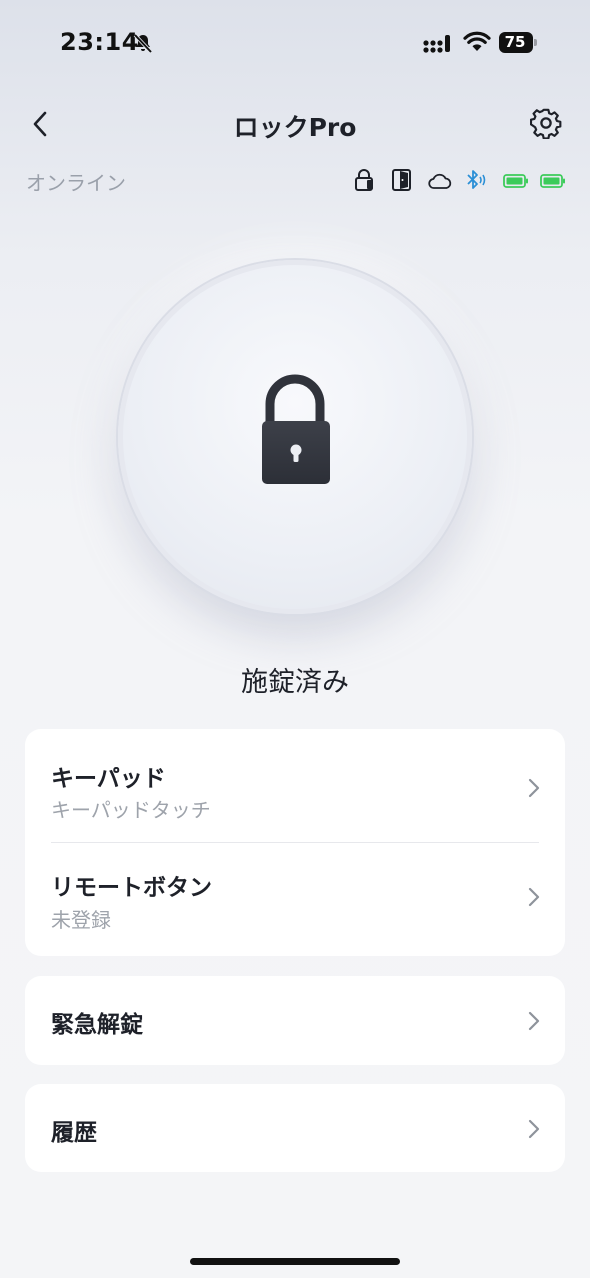 This screenshot has height=1278, width=590. What do you see at coordinates (295, 899) in the screenshot?
I see `remote-button-row: リモートボタン 未登録` at bounding box center [295, 899].